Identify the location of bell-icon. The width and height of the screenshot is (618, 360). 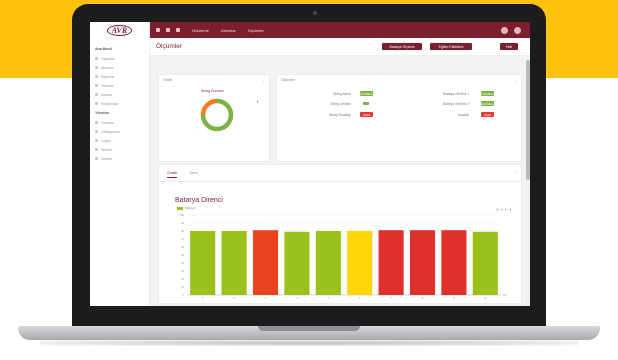
(96, 67).